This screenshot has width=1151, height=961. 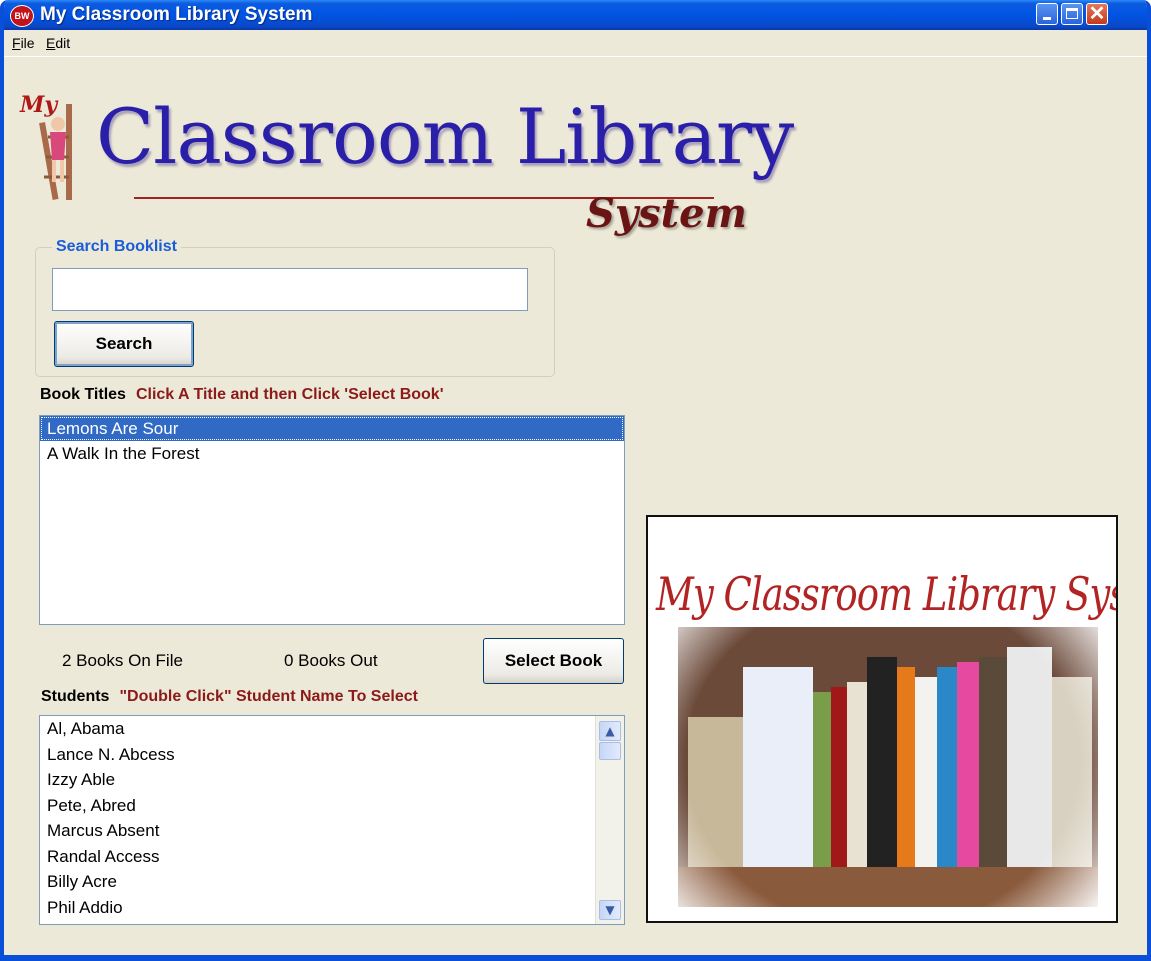 What do you see at coordinates (445, 136) in the screenshot?
I see `logo-main-text: Classroom Library` at bounding box center [445, 136].